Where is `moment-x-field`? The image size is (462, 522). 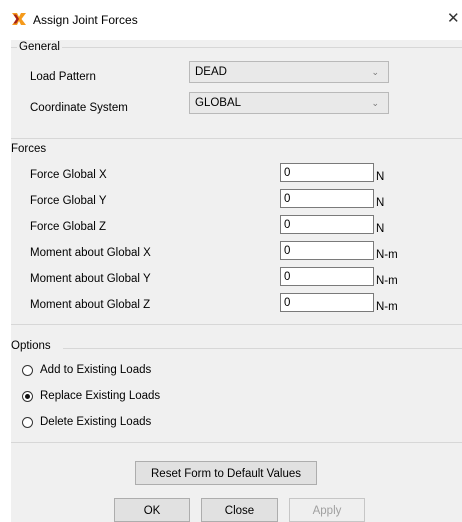 moment-x-field is located at coordinates (327, 250).